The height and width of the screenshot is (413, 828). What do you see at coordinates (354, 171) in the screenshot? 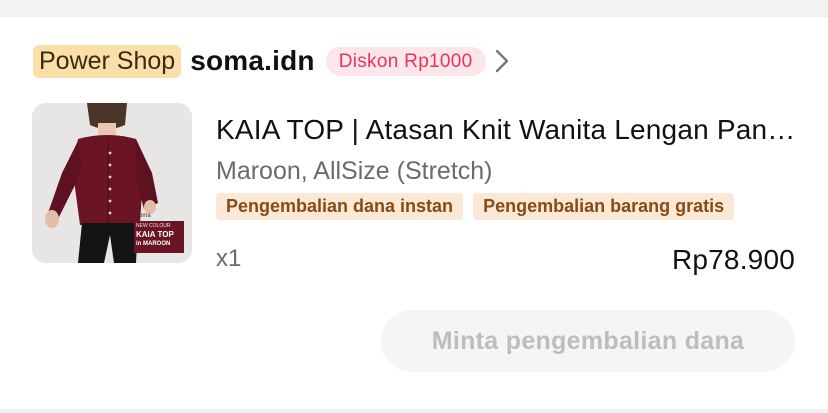
I see `product-variant: Maroon, AllSize (Stretch)` at bounding box center [354, 171].